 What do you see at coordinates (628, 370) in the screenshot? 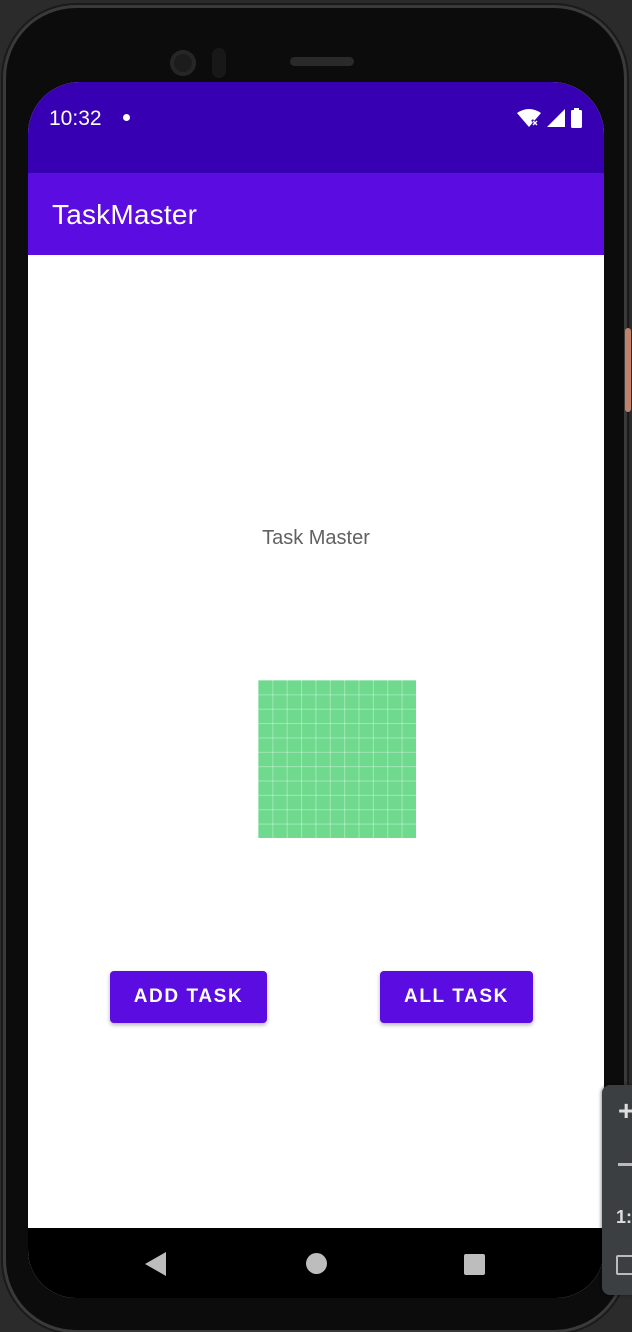
I see `power-button` at bounding box center [628, 370].